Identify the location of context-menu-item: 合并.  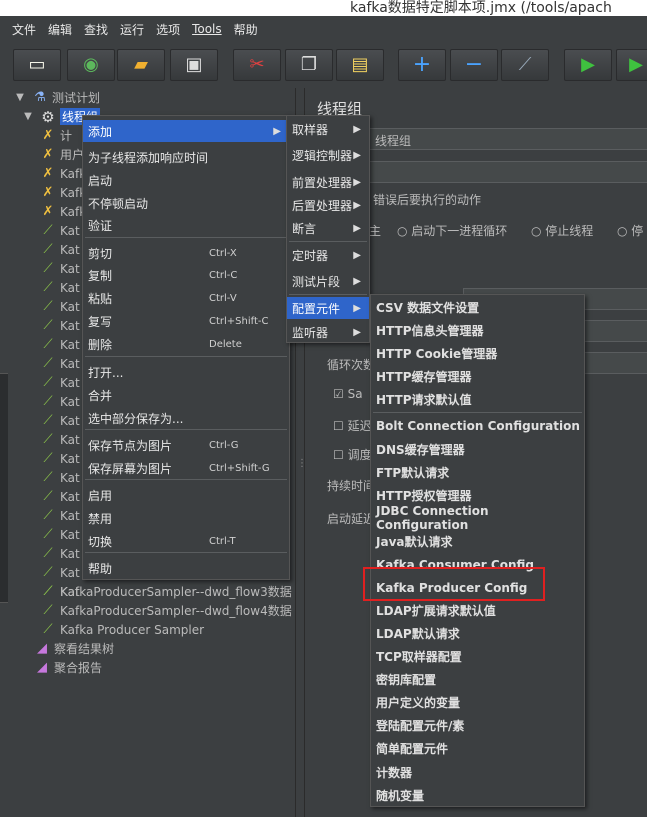
(186, 395).